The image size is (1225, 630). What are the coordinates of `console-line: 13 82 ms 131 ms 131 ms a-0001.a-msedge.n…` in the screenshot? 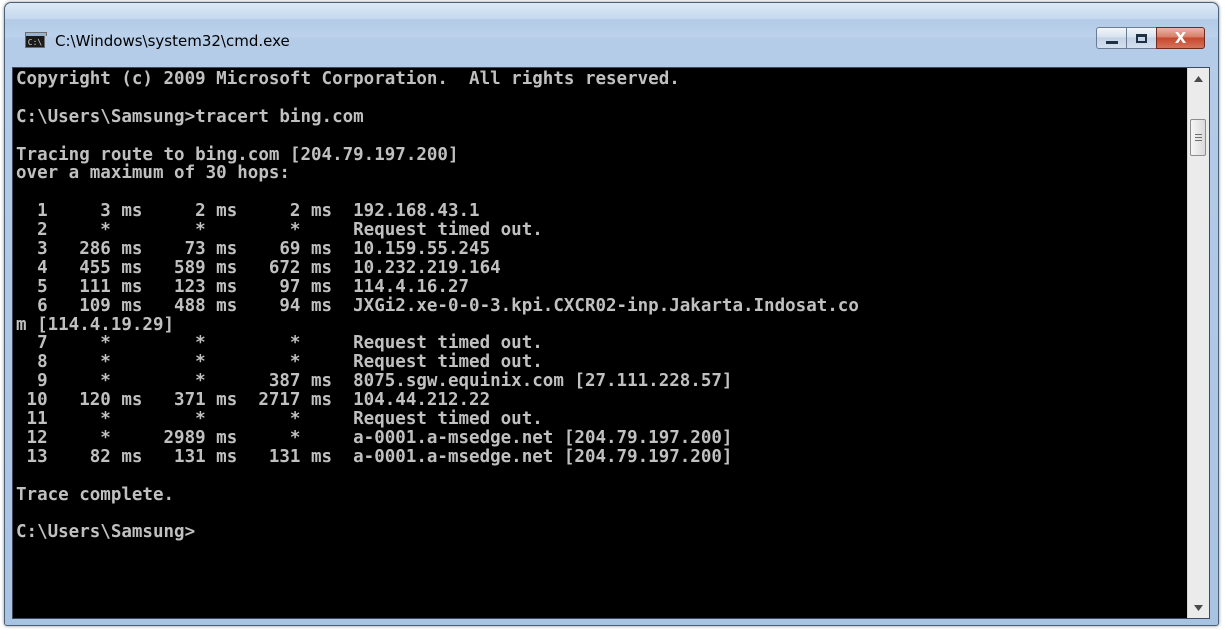 It's located at (374, 456).